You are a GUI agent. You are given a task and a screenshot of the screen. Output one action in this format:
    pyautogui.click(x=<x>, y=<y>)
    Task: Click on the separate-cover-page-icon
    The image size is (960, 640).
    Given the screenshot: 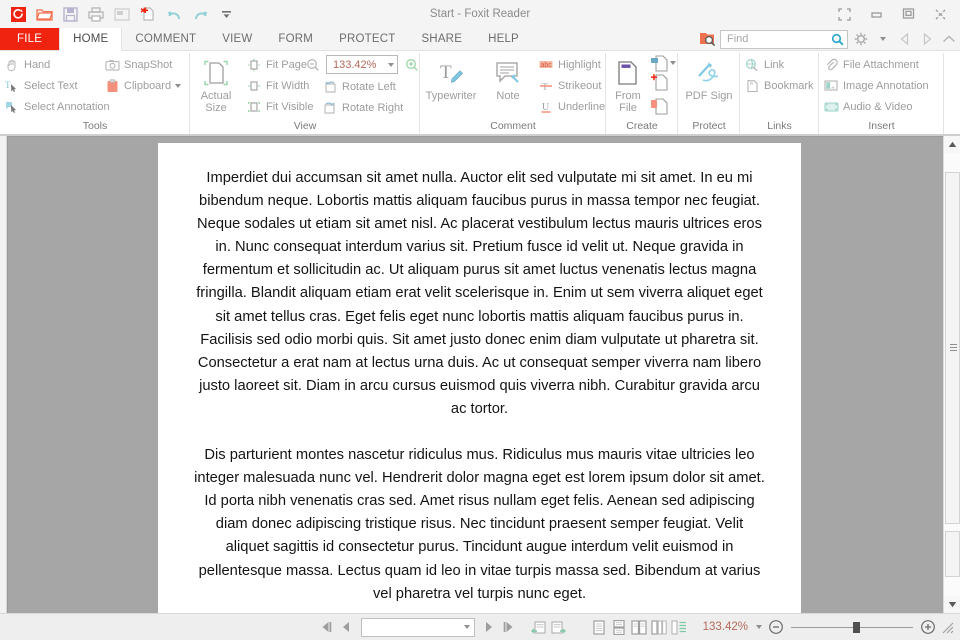 What is the action you would take?
    pyautogui.click(x=659, y=627)
    